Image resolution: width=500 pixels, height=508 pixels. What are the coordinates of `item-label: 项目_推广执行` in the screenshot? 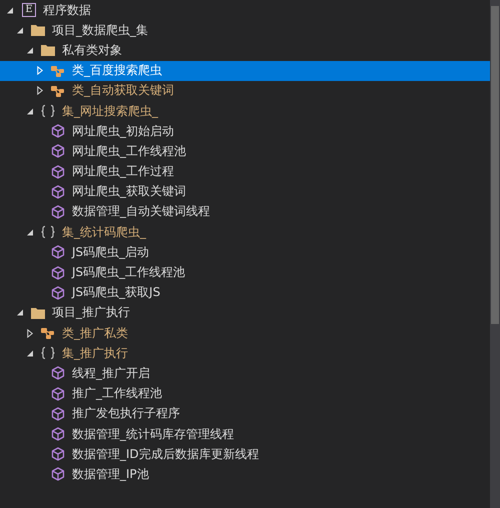 It's located at (91, 313).